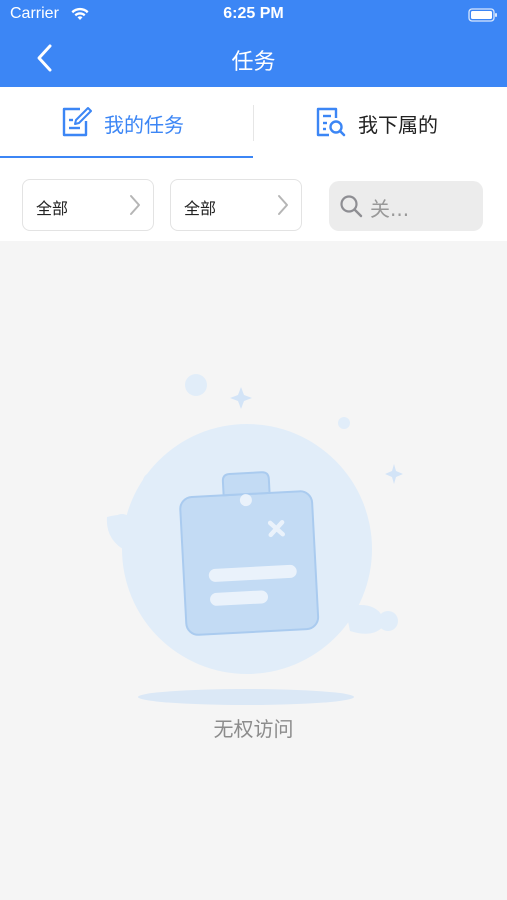 The image size is (507, 900). I want to click on tab-subordinates: 我下属的, so click(380, 123).